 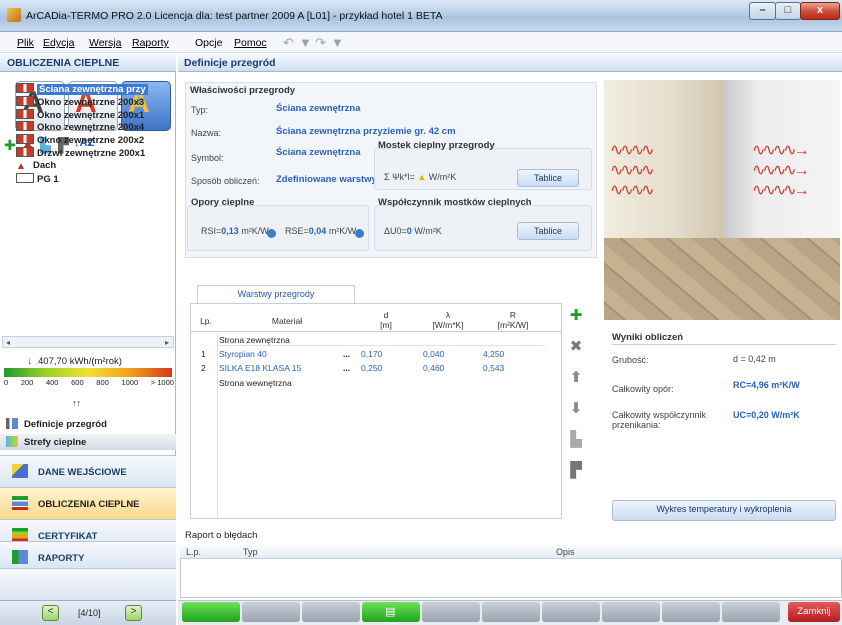 What do you see at coordinates (318, 108) in the screenshot?
I see `typ-value: Ściana zewnętrzna` at bounding box center [318, 108].